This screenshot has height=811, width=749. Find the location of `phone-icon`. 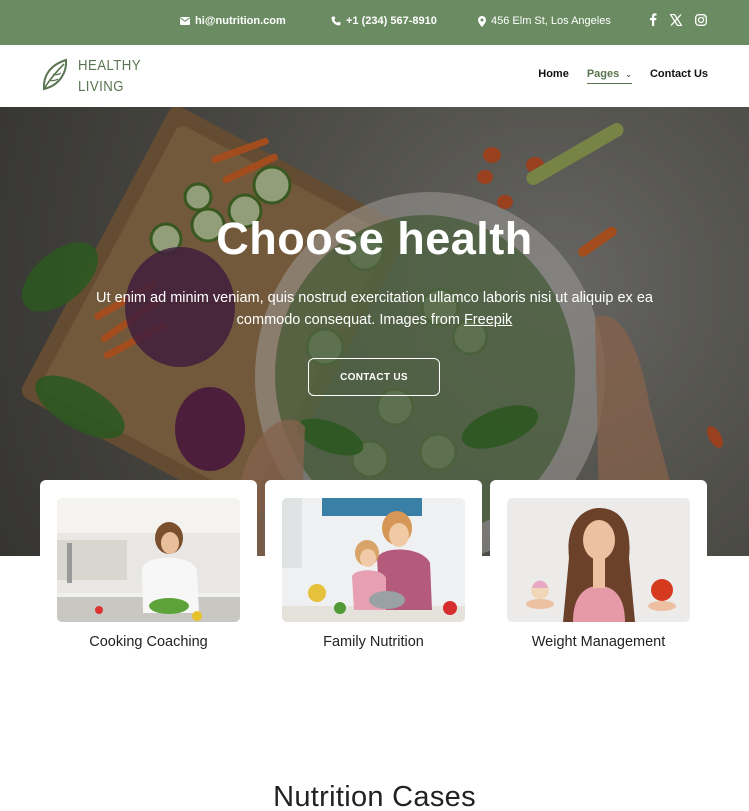

phone-icon is located at coordinates (336, 21).